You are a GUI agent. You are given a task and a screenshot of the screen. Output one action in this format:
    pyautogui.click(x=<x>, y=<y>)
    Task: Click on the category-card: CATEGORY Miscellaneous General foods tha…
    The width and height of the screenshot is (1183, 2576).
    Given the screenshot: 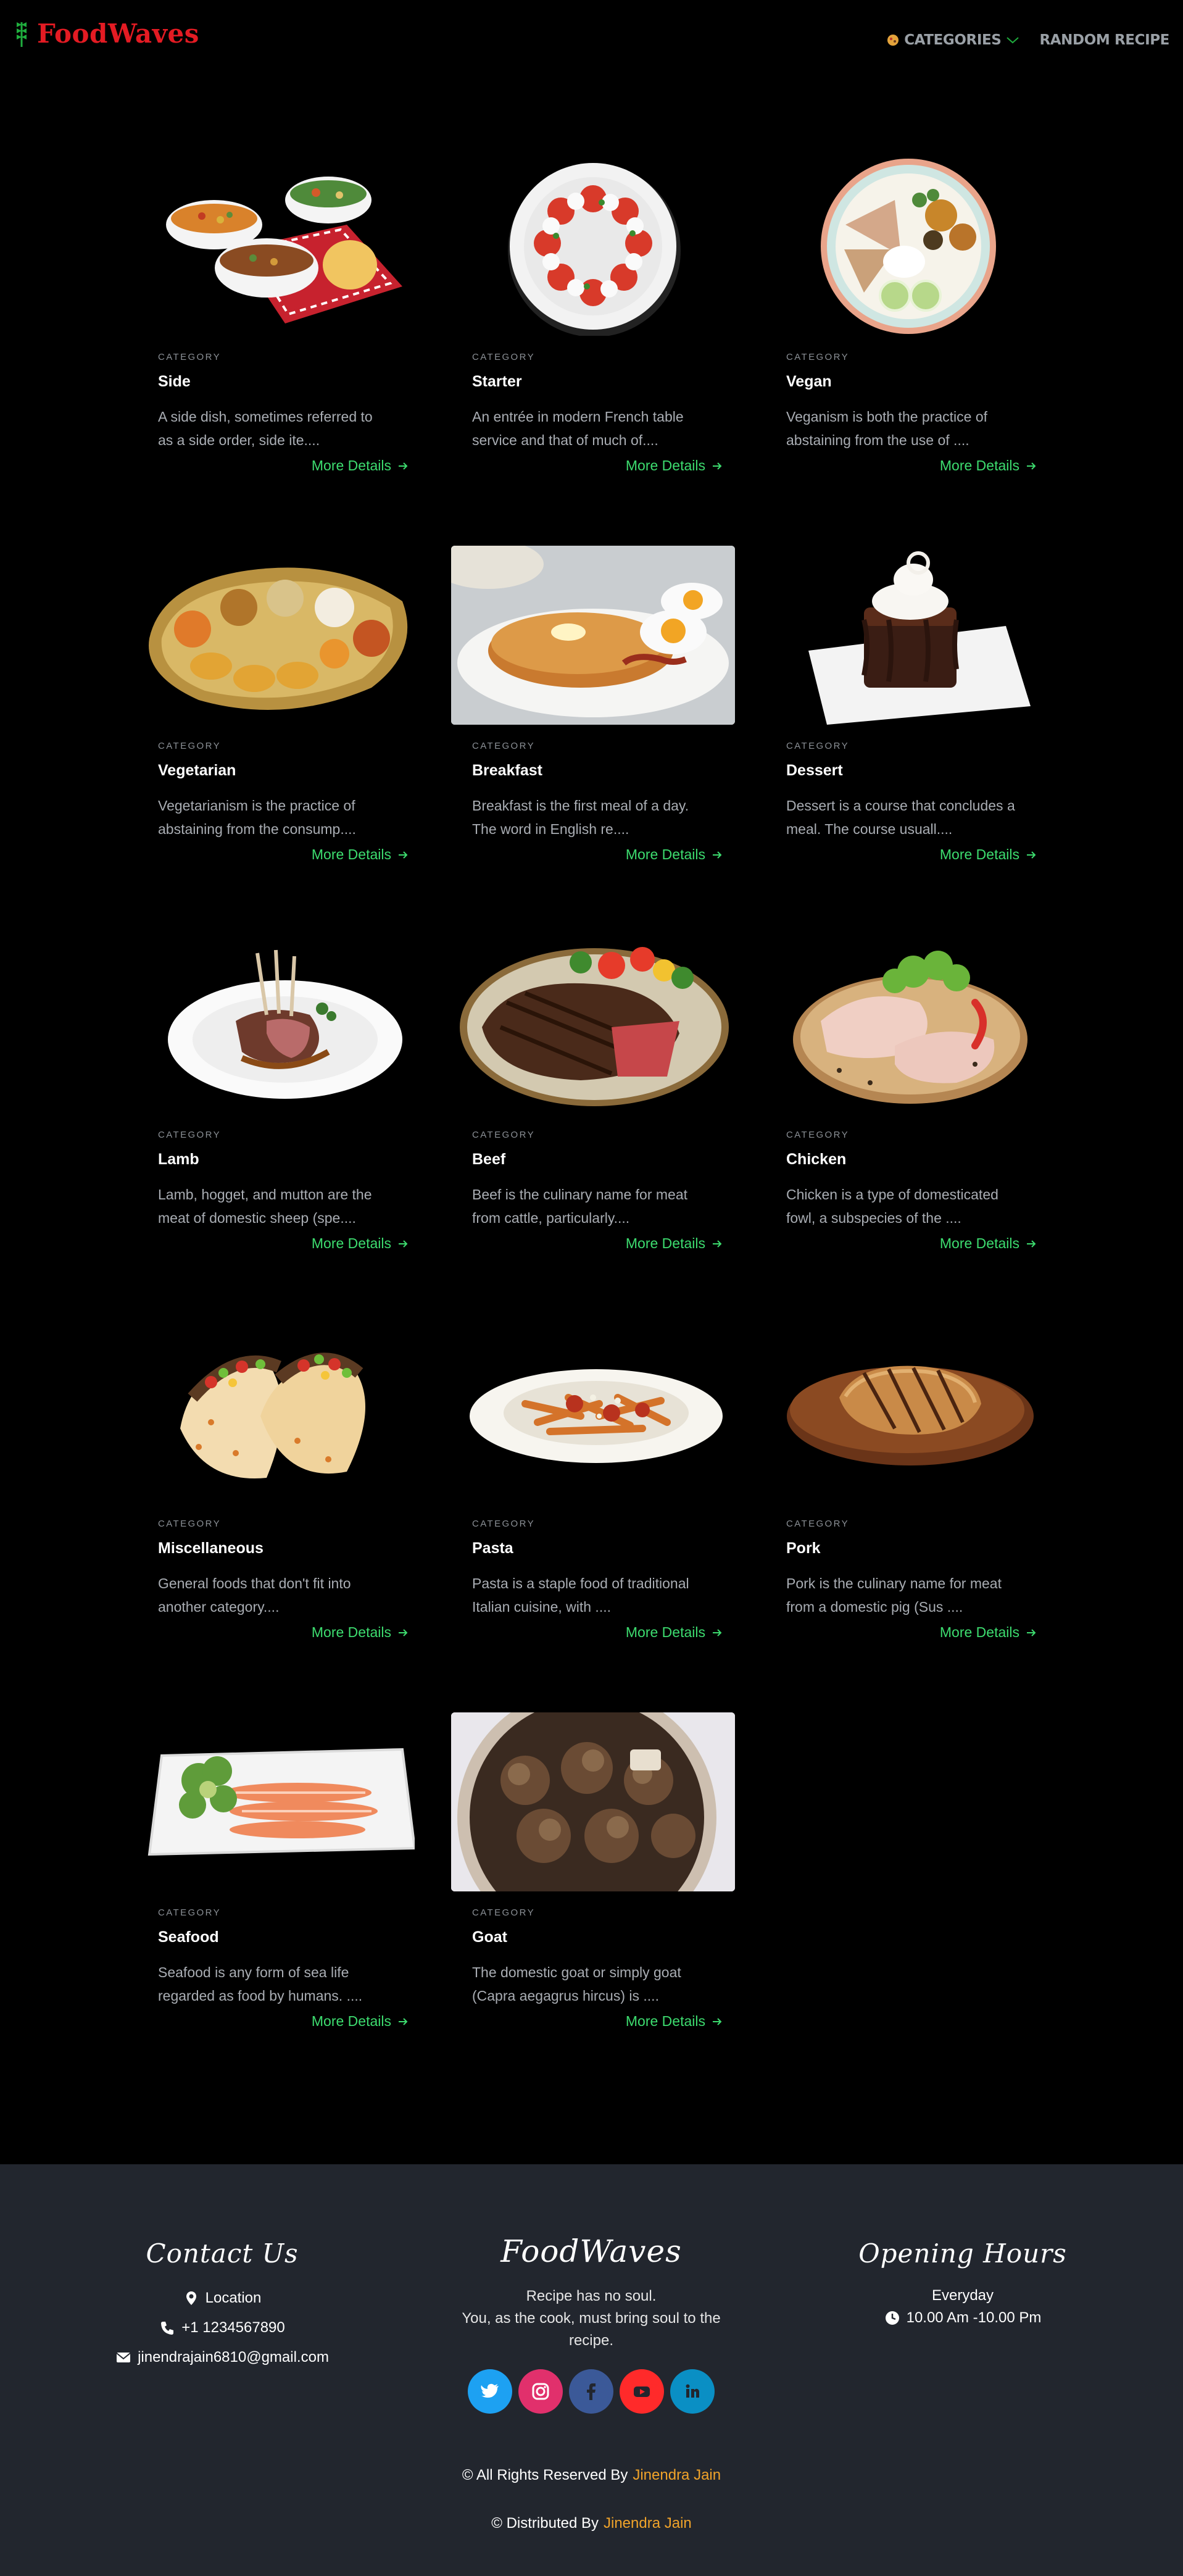 What is the action you would take?
    pyautogui.click(x=279, y=1496)
    